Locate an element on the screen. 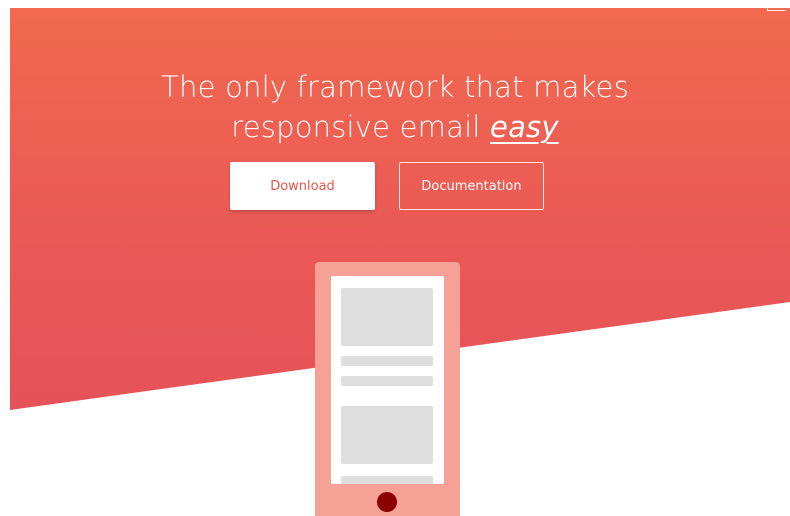 The height and width of the screenshot is (516, 790). headline-line-2: responsive email easy is located at coordinates (395, 127).